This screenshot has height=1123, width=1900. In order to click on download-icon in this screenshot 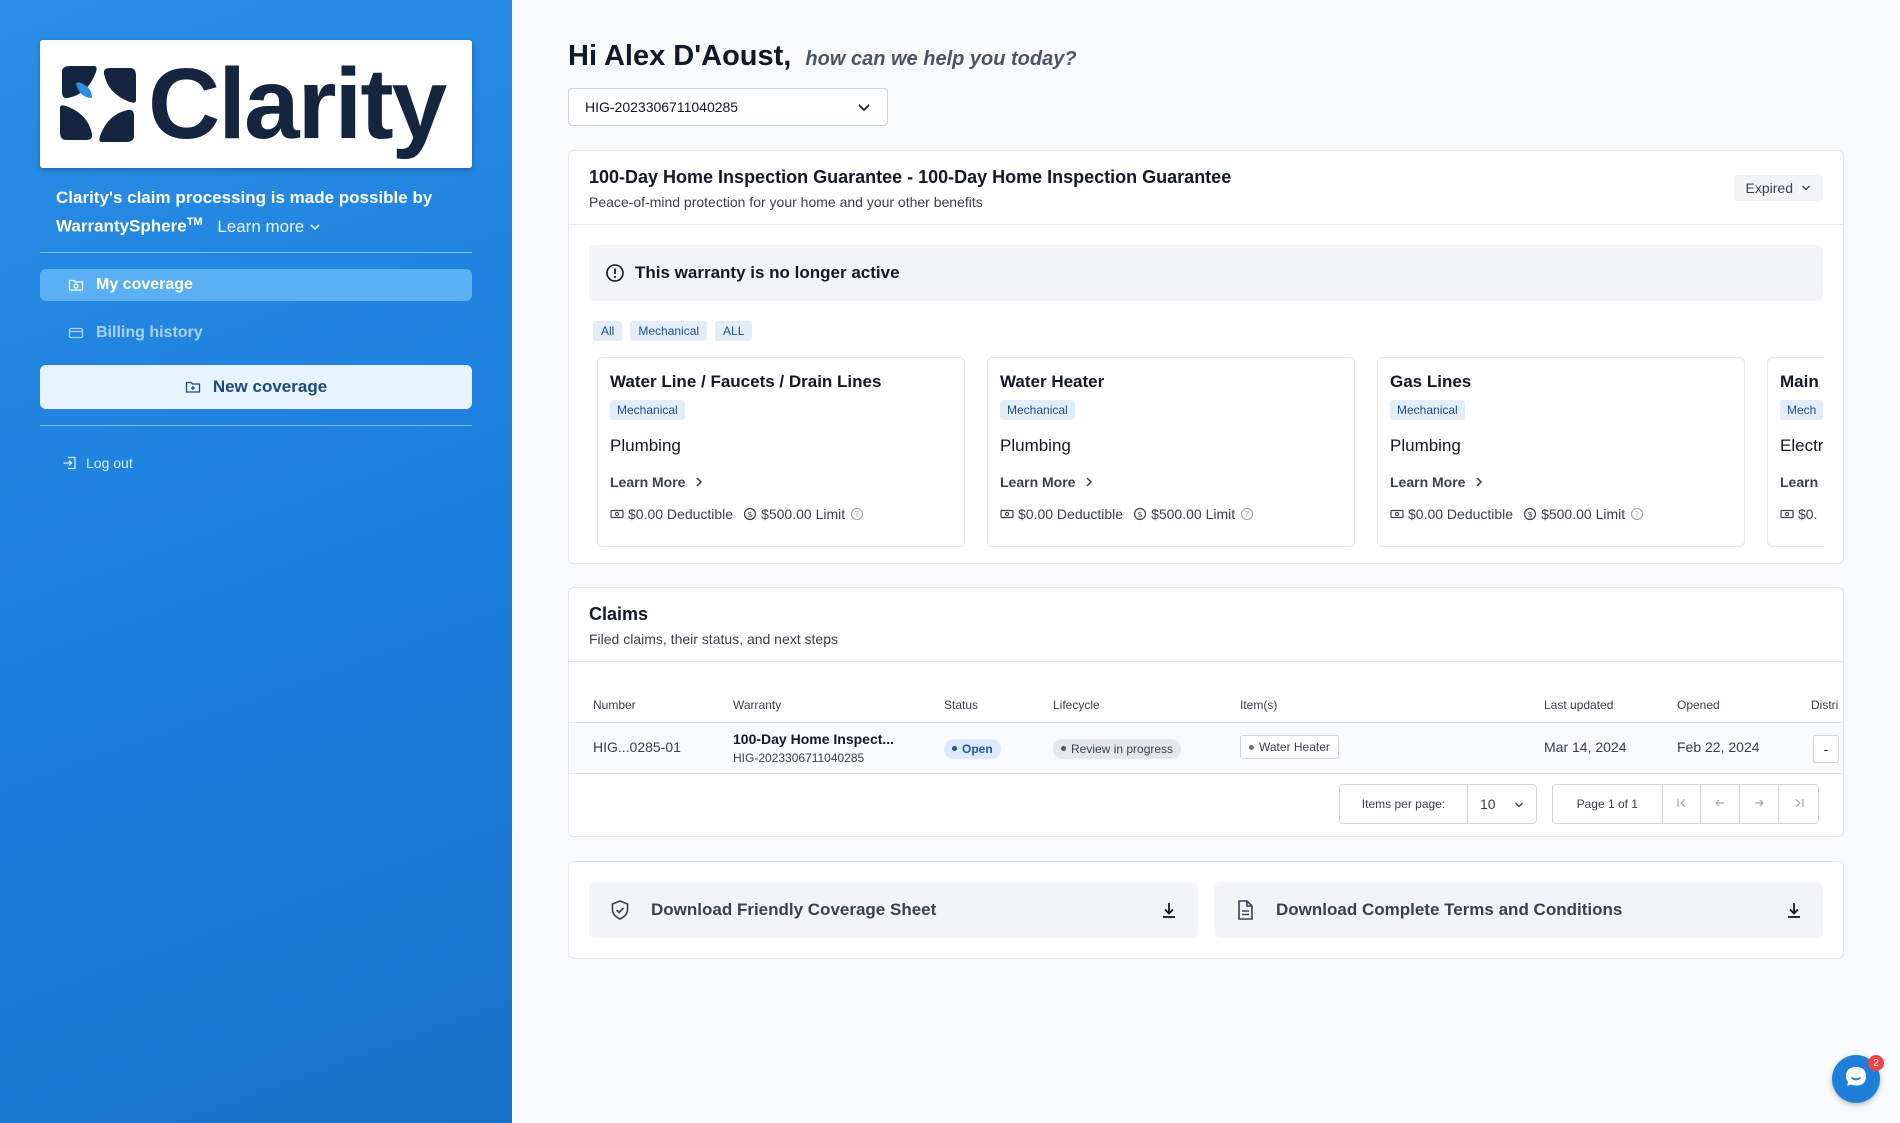, I will do `click(1794, 910)`.